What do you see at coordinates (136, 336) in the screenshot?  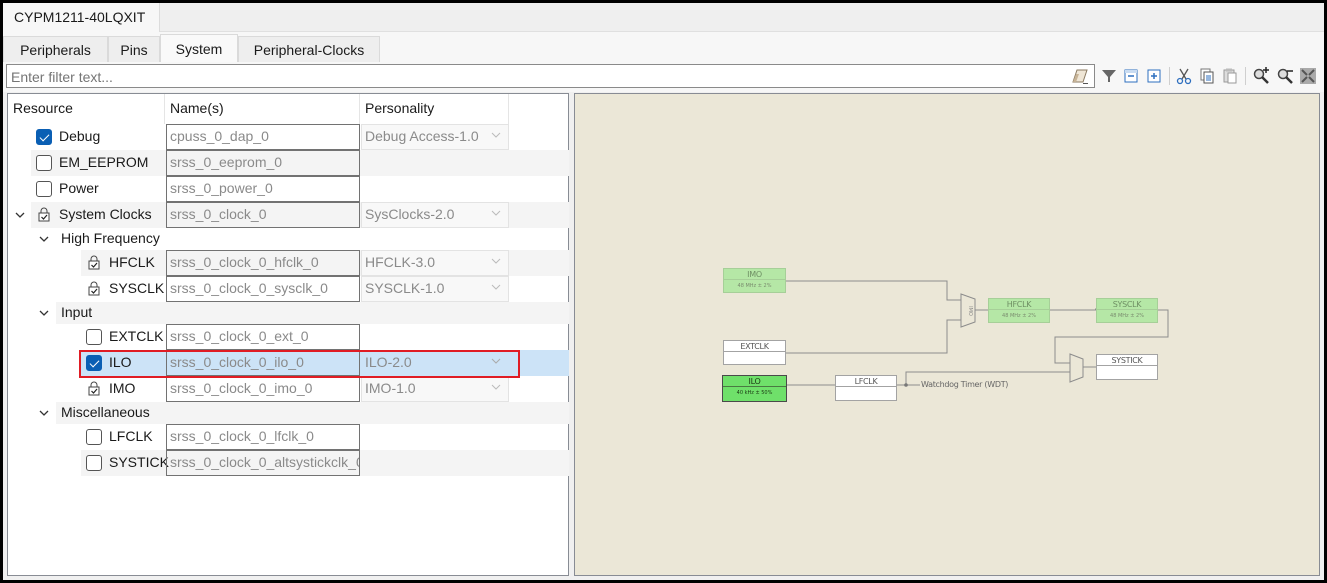 I see `resource-label: EXTCLK` at bounding box center [136, 336].